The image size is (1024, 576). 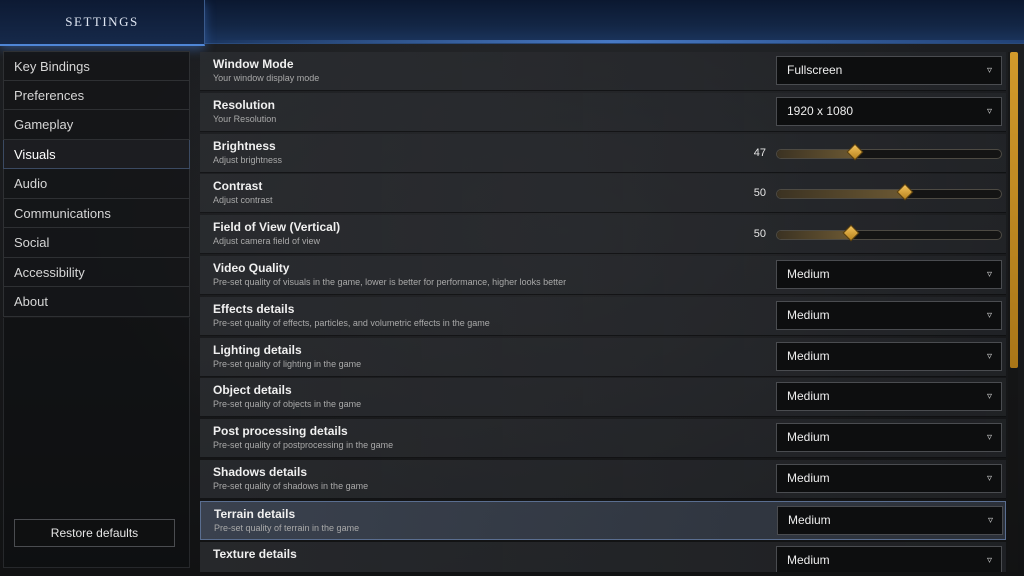 I want to click on post-processing-details-dropdown: Medium ▿, so click(x=889, y=438).